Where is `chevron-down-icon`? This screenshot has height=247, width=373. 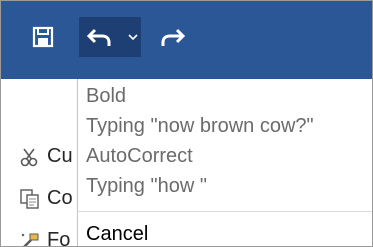
chevron-down-icon is located at coordinates (133, 37).